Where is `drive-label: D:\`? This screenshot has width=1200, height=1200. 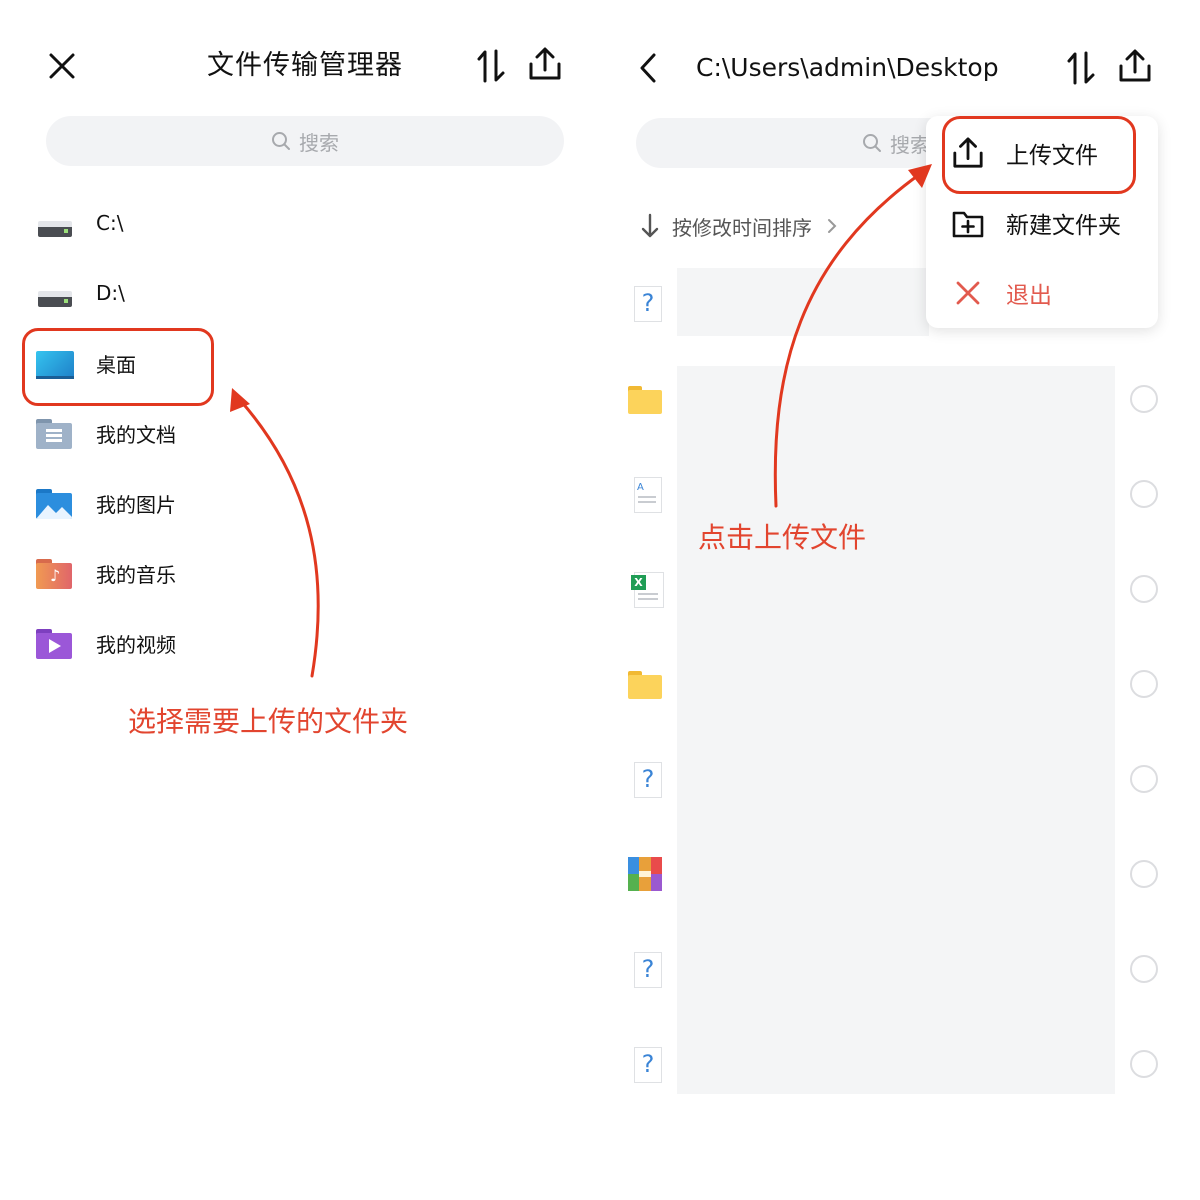
drive-label: D:\ is located at coordinates (110, 293).